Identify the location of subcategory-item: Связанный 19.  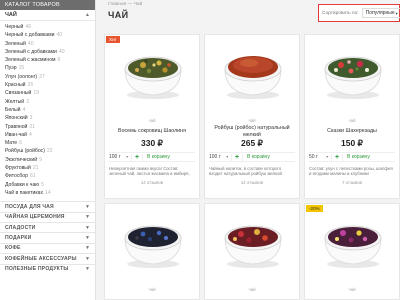
(50, 93).